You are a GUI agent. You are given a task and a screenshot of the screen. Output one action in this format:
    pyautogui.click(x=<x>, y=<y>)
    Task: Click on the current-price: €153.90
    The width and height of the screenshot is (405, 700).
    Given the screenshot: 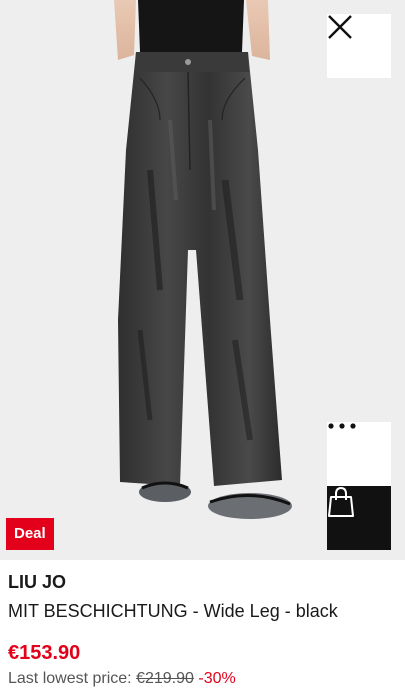 What is the action you would take?
    pyautogui.click(x=44, y=653)
    